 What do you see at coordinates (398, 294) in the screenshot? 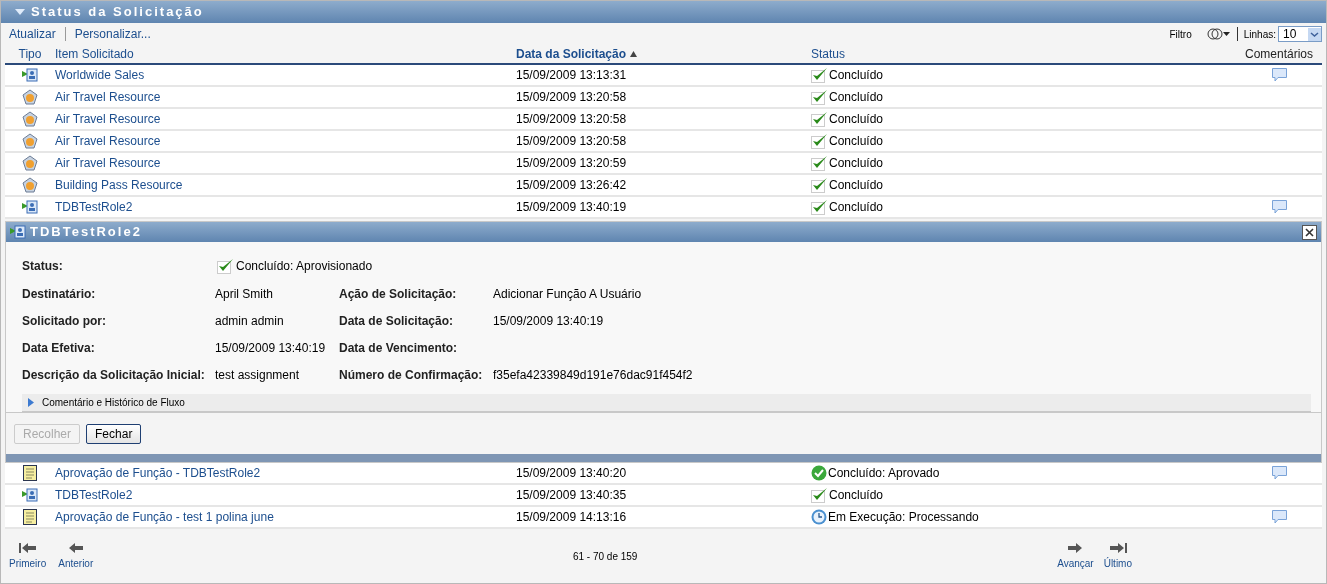
I see `field-label: Ação de Solicitação:` at bounding box center [398, 294].